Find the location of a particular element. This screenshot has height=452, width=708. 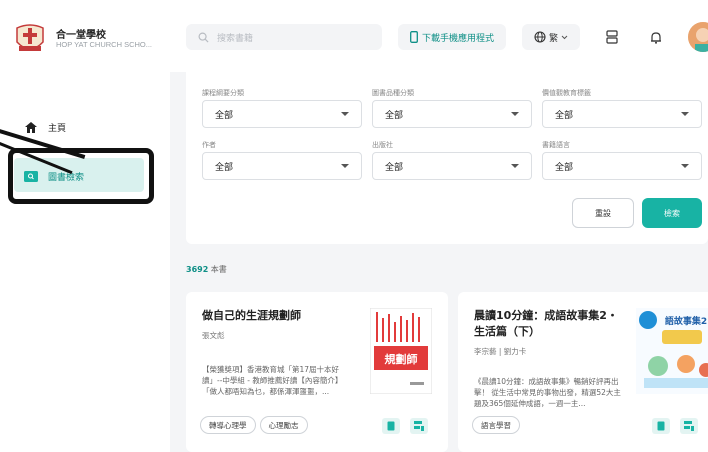

language-select: 繁 is located at coordinates (551, 37).